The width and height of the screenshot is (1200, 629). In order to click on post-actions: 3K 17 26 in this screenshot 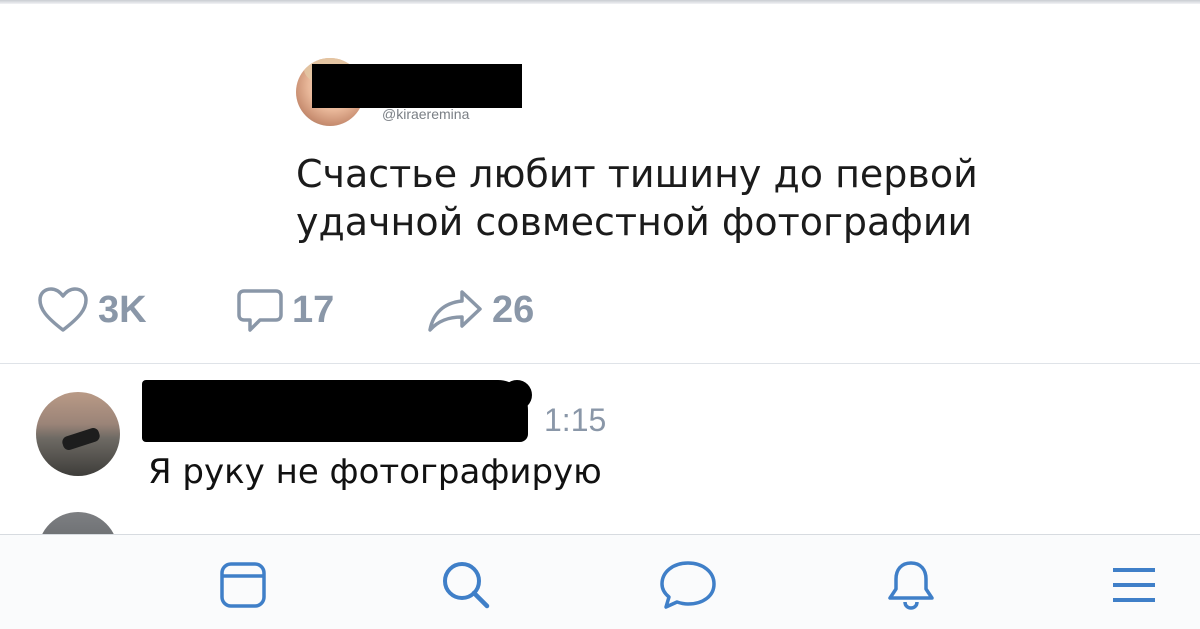, I will do `click(336, 310)`.